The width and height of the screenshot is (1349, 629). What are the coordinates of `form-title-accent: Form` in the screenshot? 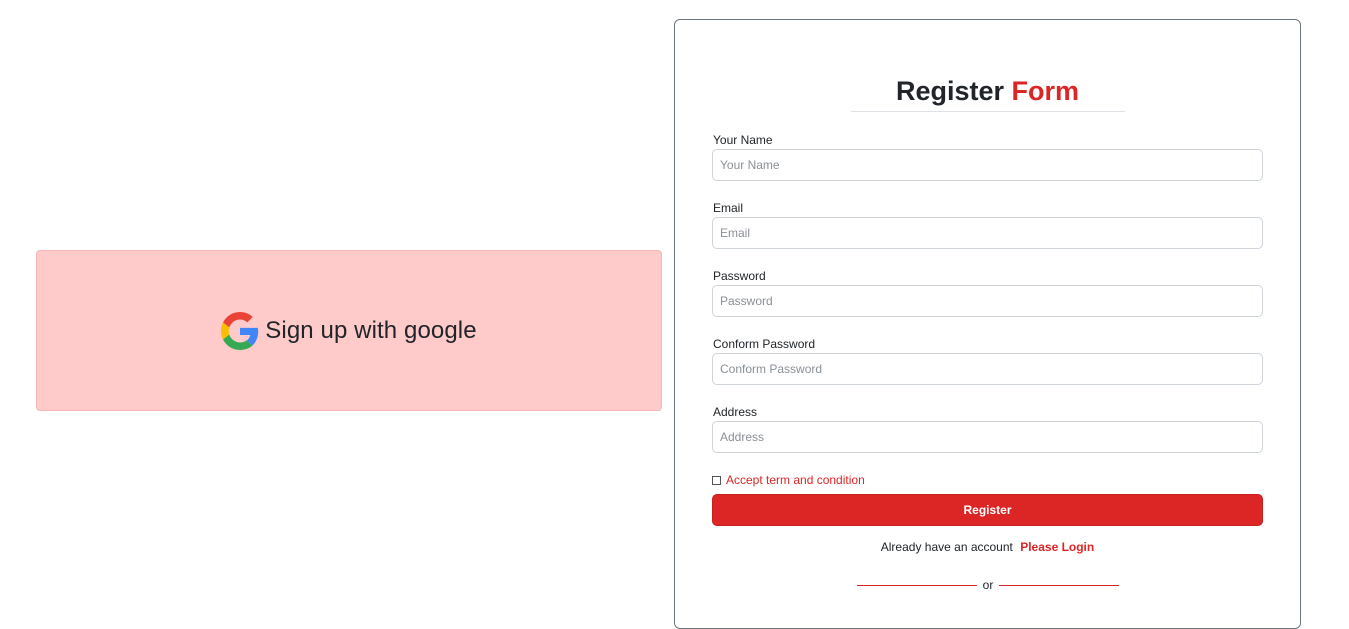 It's located at (1045, 91).